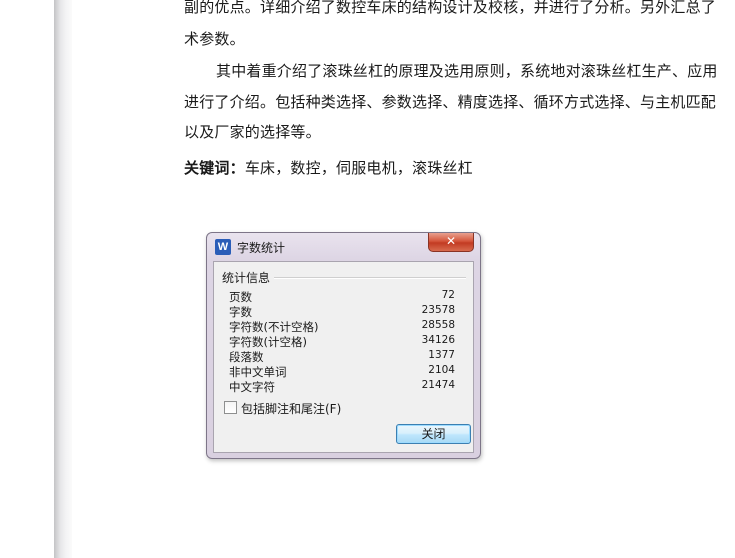 The image size is (735, 558). Describe the element at coordinates (214, 39) in the screenshot. I see `doc-line-2: 术参数。` at that location.